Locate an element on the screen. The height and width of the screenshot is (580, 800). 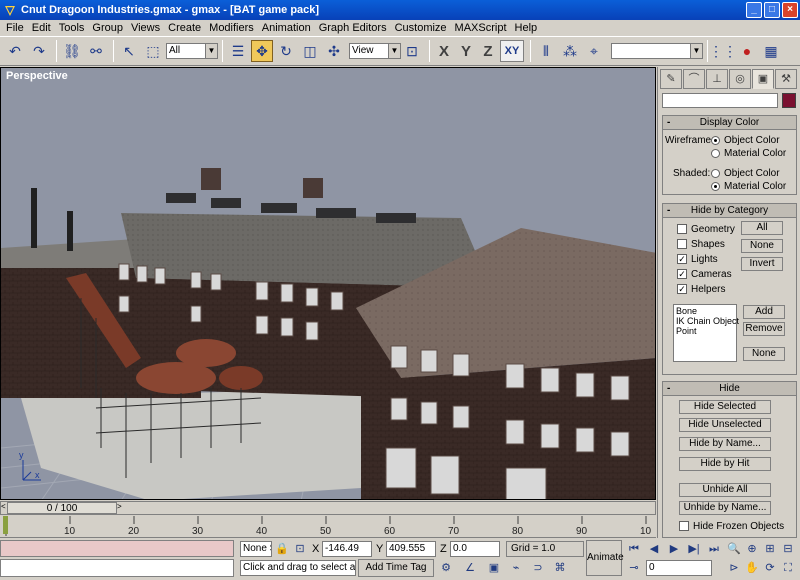
menu-group: Group is located at coordinates (107, 28).